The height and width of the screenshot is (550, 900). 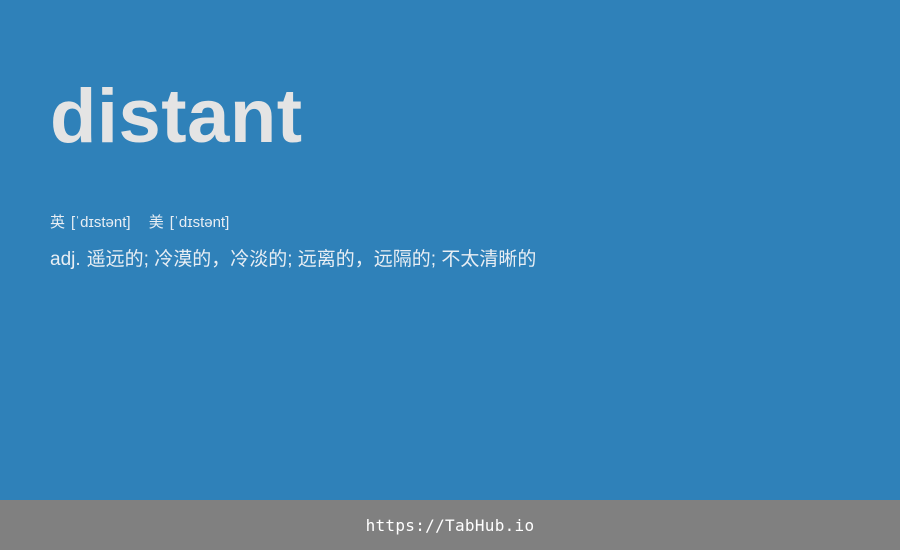 I want to click on headword: distant, so click(x=176, y=116).